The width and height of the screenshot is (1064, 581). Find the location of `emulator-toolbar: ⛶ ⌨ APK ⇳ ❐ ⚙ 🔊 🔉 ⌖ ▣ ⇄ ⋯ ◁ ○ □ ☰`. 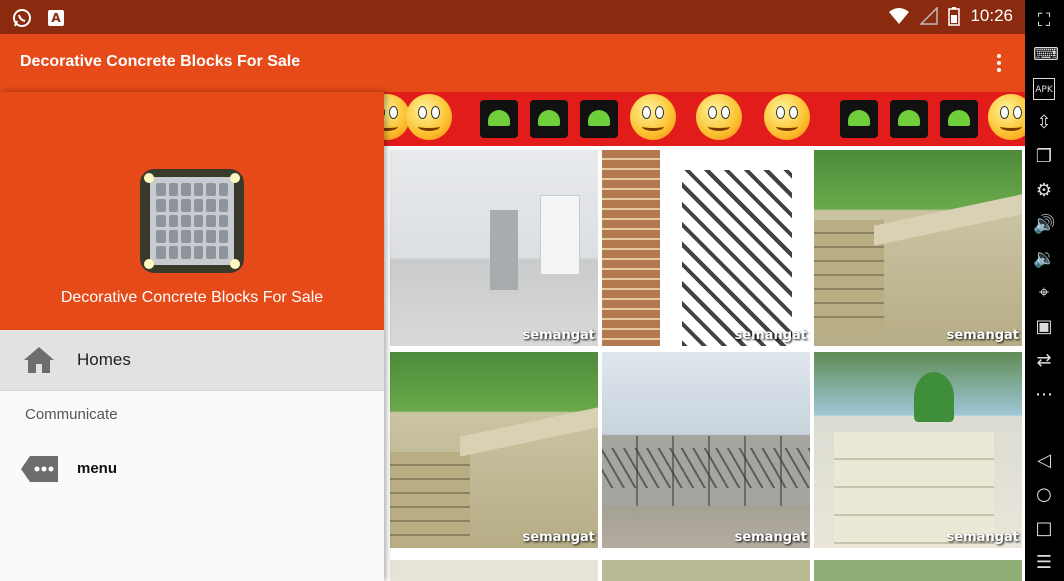

emulator-toolbar: ⛶ ⌨ APK ⇳ ❐ ⚙ 🔊 🔉 ⌖ ▣ ⇄ ⋯ ◁ ○ □ ☰ is located at coordinates (1044, 290).